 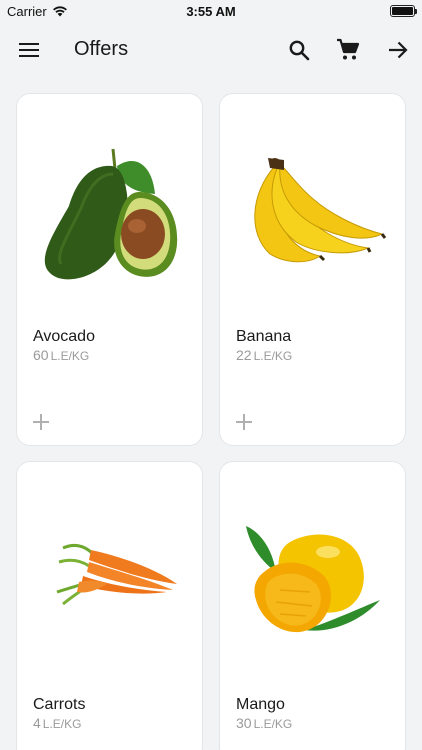 I want to click on product-name: Mango, so click(x=260, y=704).